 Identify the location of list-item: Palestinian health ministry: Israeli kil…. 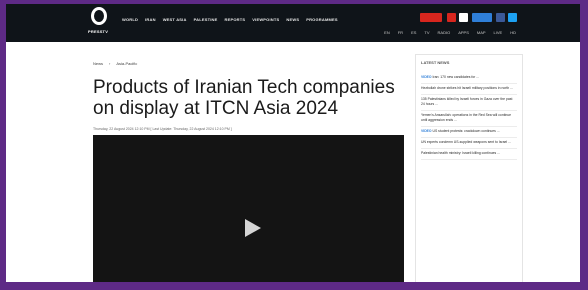
(469, 154).